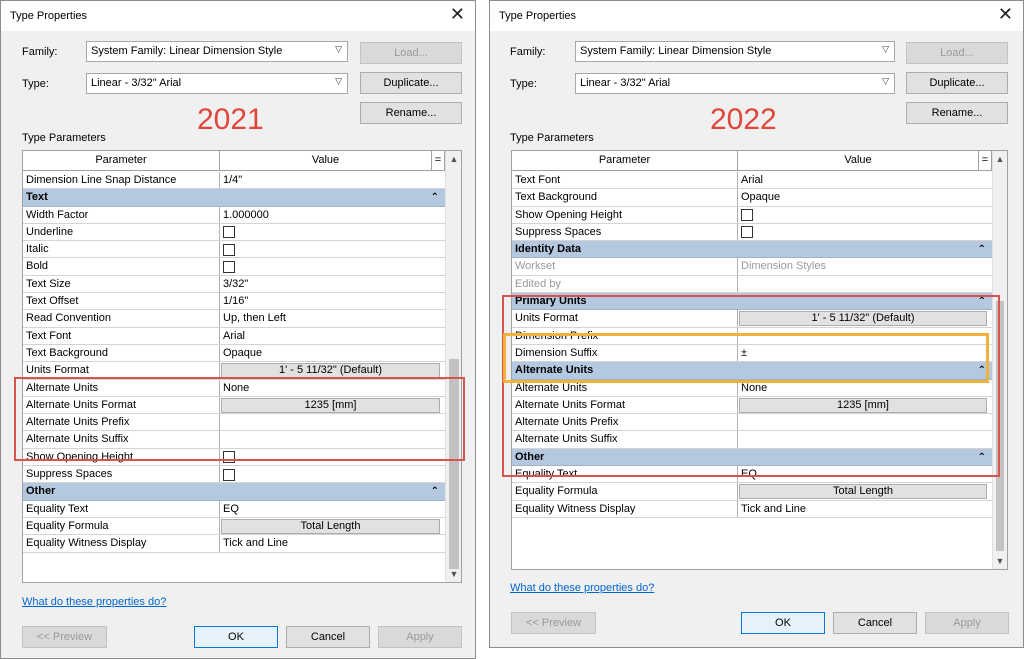 This screenshot has height=659, width=1024. I want to click on group-header-primary-units: Primary Units ⌃, so click(752, 302).